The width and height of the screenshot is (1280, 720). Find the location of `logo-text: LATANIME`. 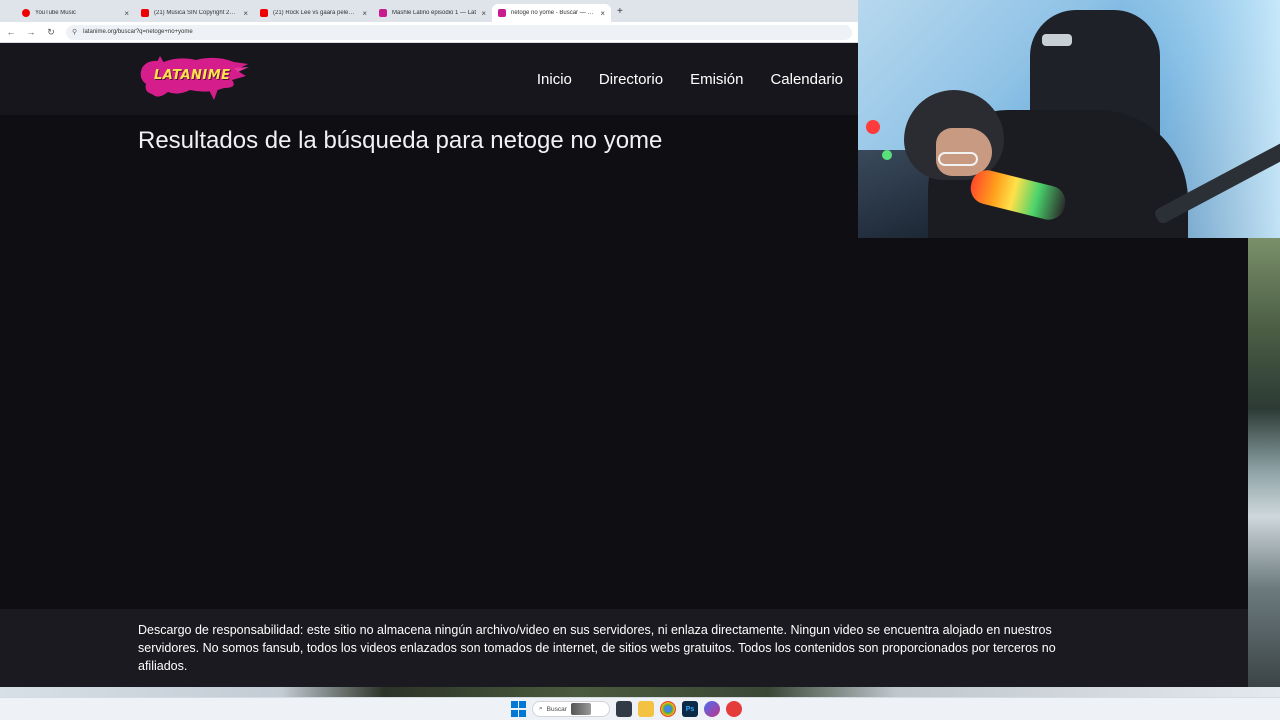

logo-text: LATANIME is located at coordinates (192, 75).